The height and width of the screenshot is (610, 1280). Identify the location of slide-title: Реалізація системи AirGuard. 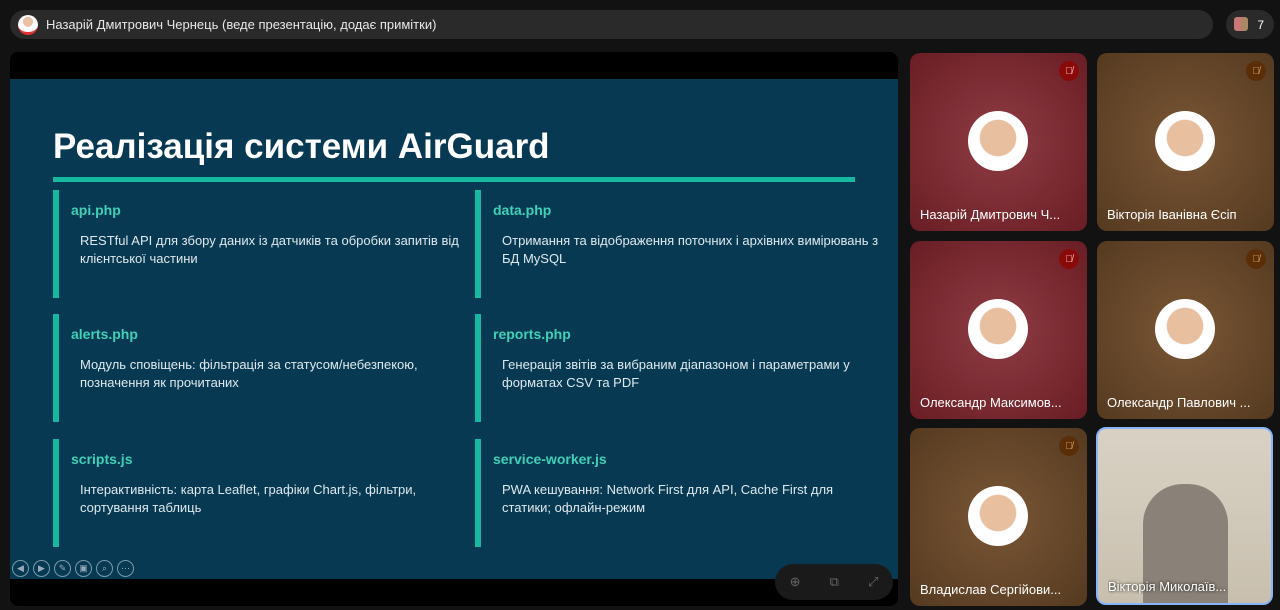
(301, 146).